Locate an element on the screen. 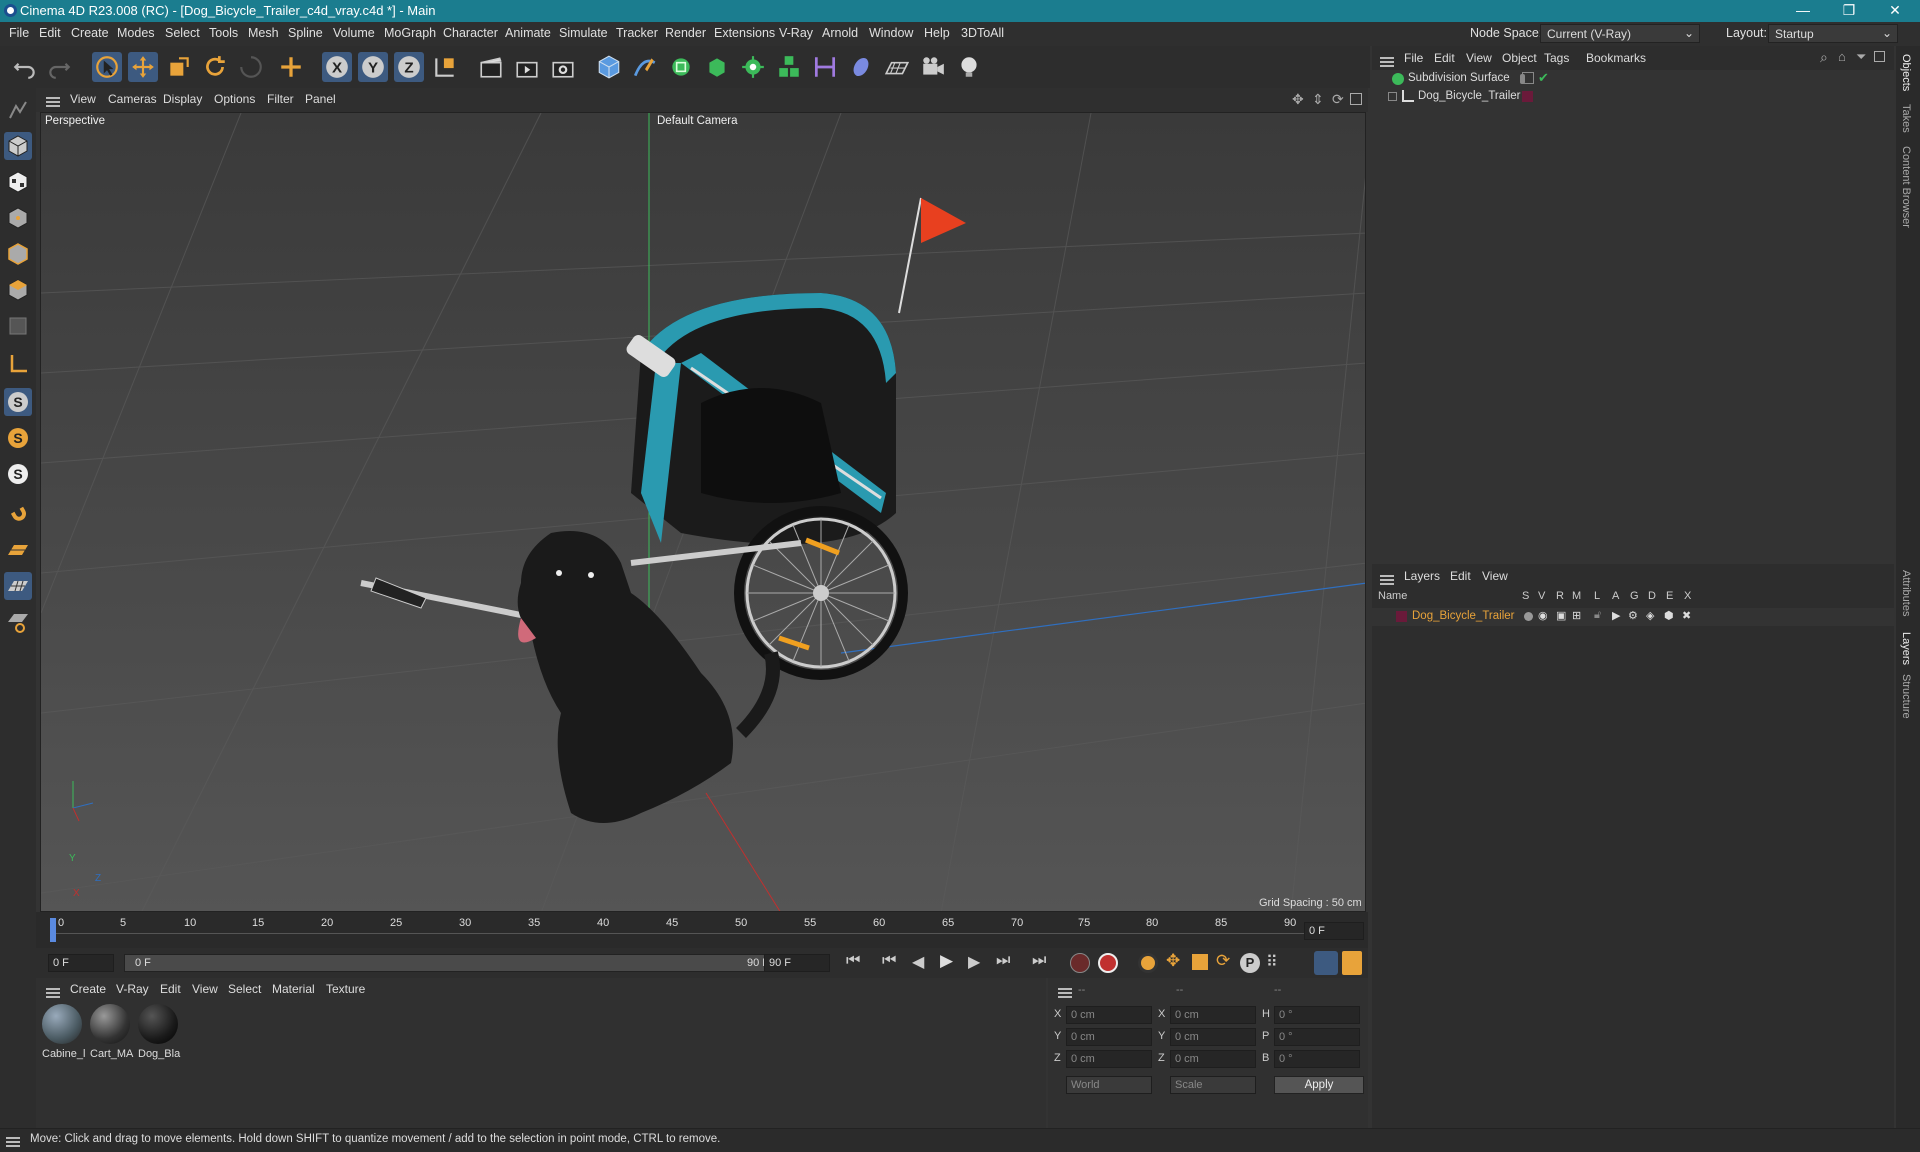 The image size is (1920, 1152). coord-mode-select: Scale is located at coordinates (1213, 1085).